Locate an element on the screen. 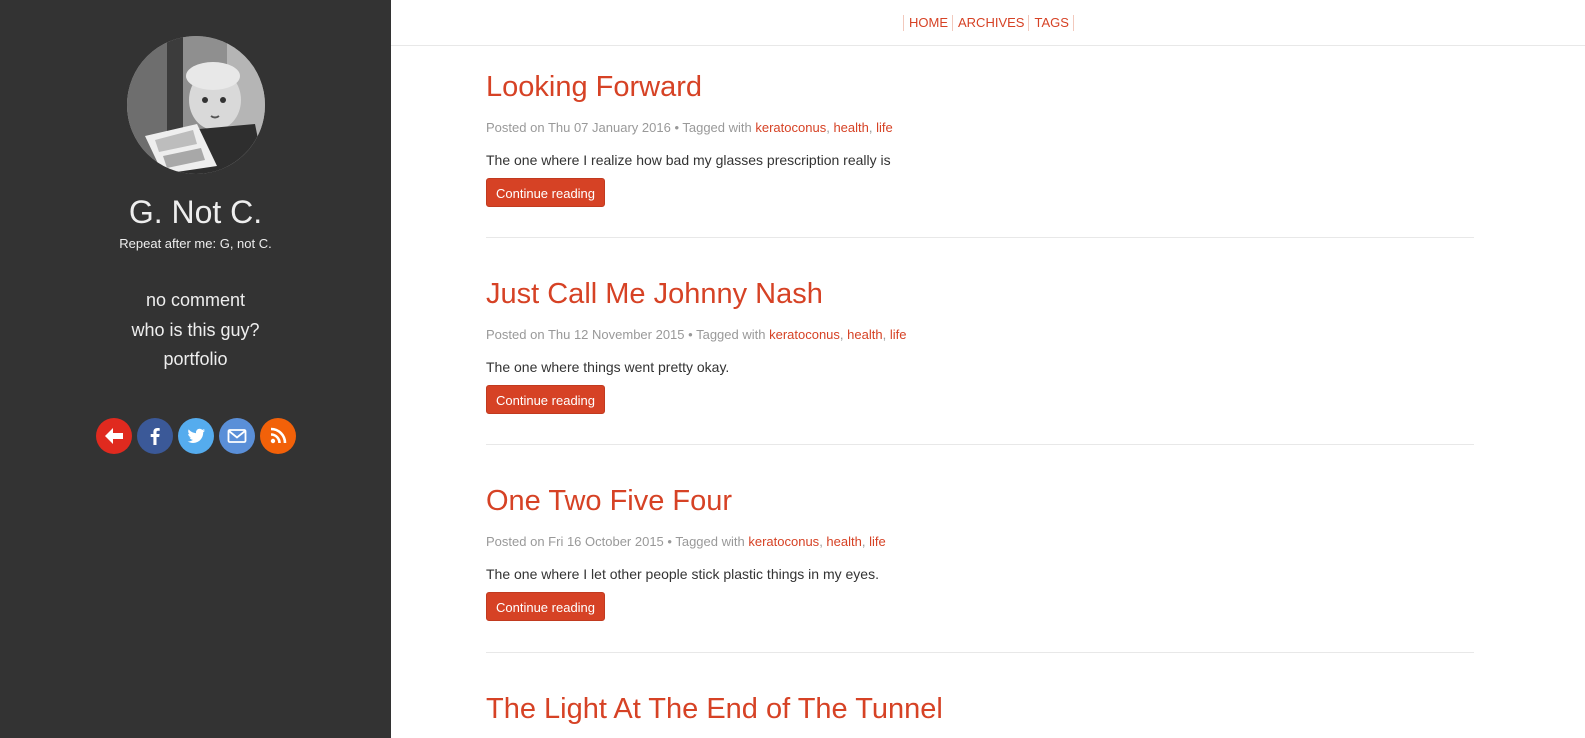 This screenshot has width=1585, height=738. facebook-icon is located at coordinates (155, 436).